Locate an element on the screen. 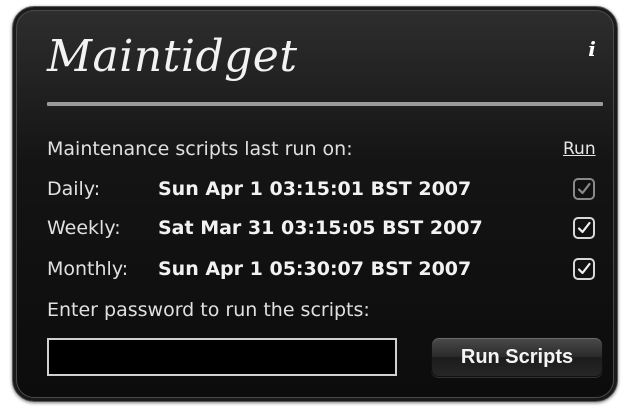 The width and height of the screenshot is (632, 407). monthly-run-checkbox is located at coordinates (584, 269).